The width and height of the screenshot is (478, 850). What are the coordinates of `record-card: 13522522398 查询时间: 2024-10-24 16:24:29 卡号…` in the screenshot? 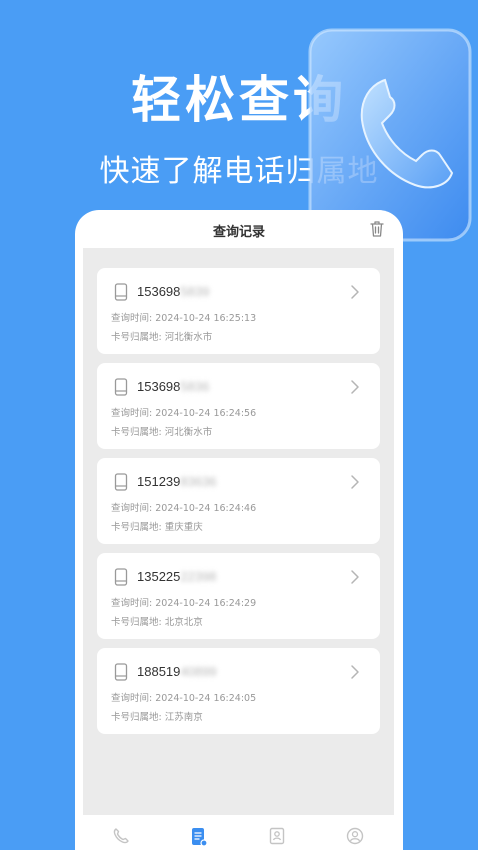 It's located at (238, 596).